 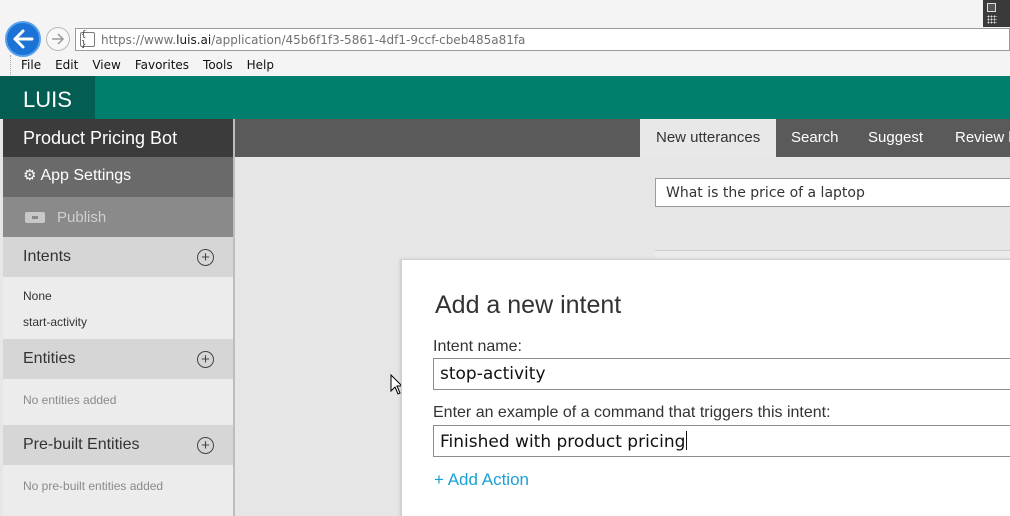 I want to click on intents-header: Intents +, so click(x=118, y=257).